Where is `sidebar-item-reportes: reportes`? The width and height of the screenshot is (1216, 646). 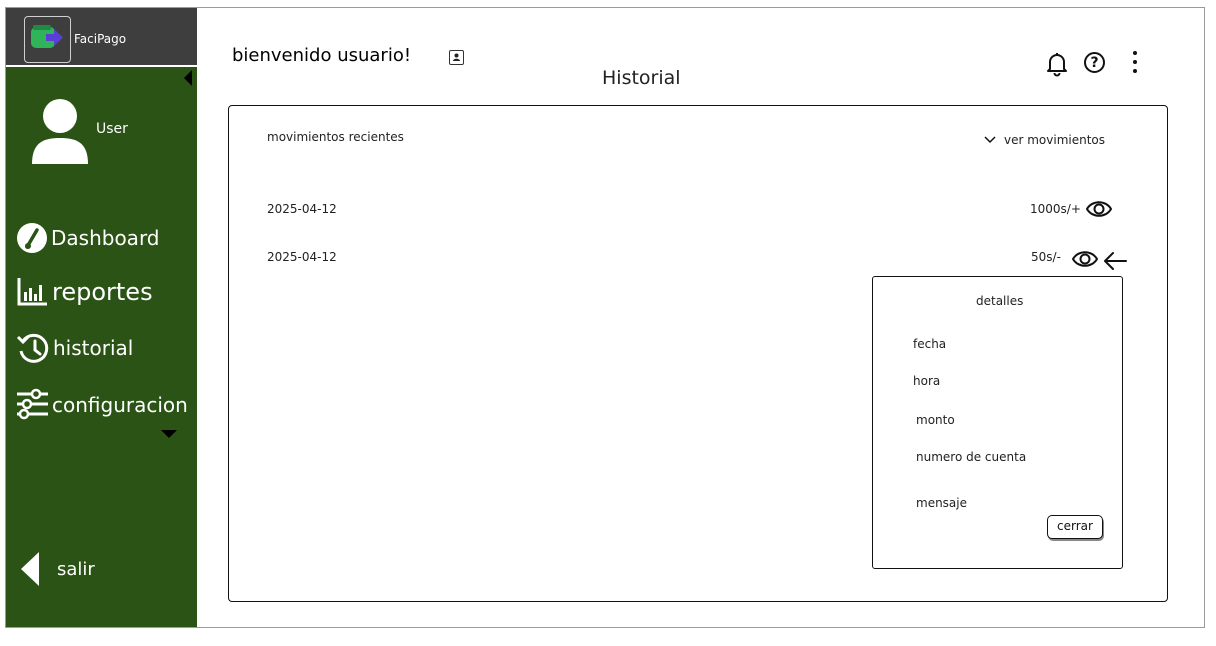 sidebar-item-reportes: reportes is located at coordinates (84, 291).